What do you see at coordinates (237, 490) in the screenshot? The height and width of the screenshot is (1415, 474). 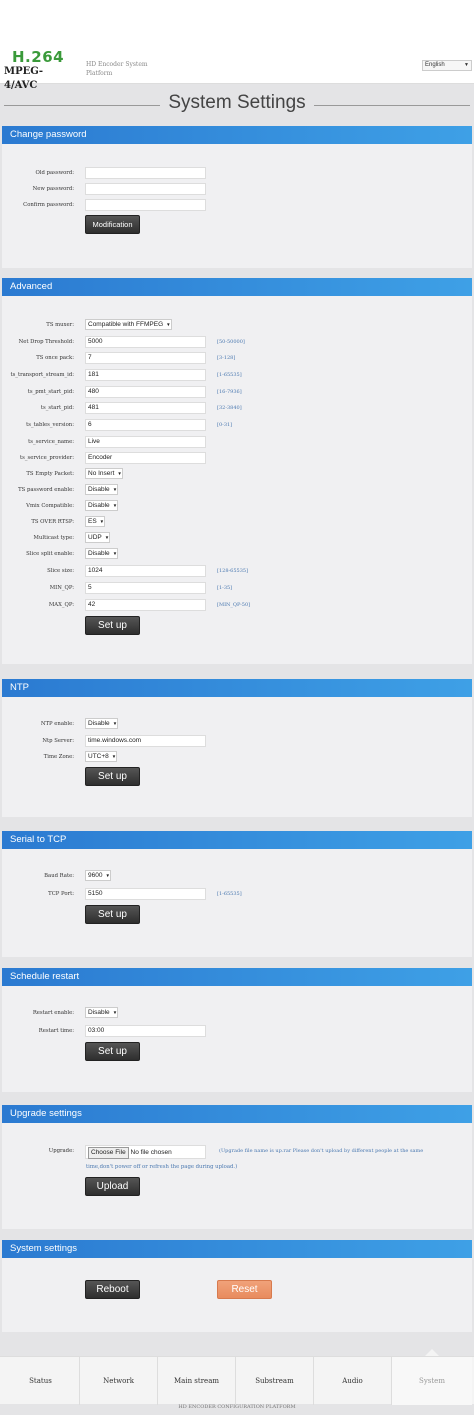 I see `advanced-row: TS password enable: Disable ▼` at bounding box center [237, 490].